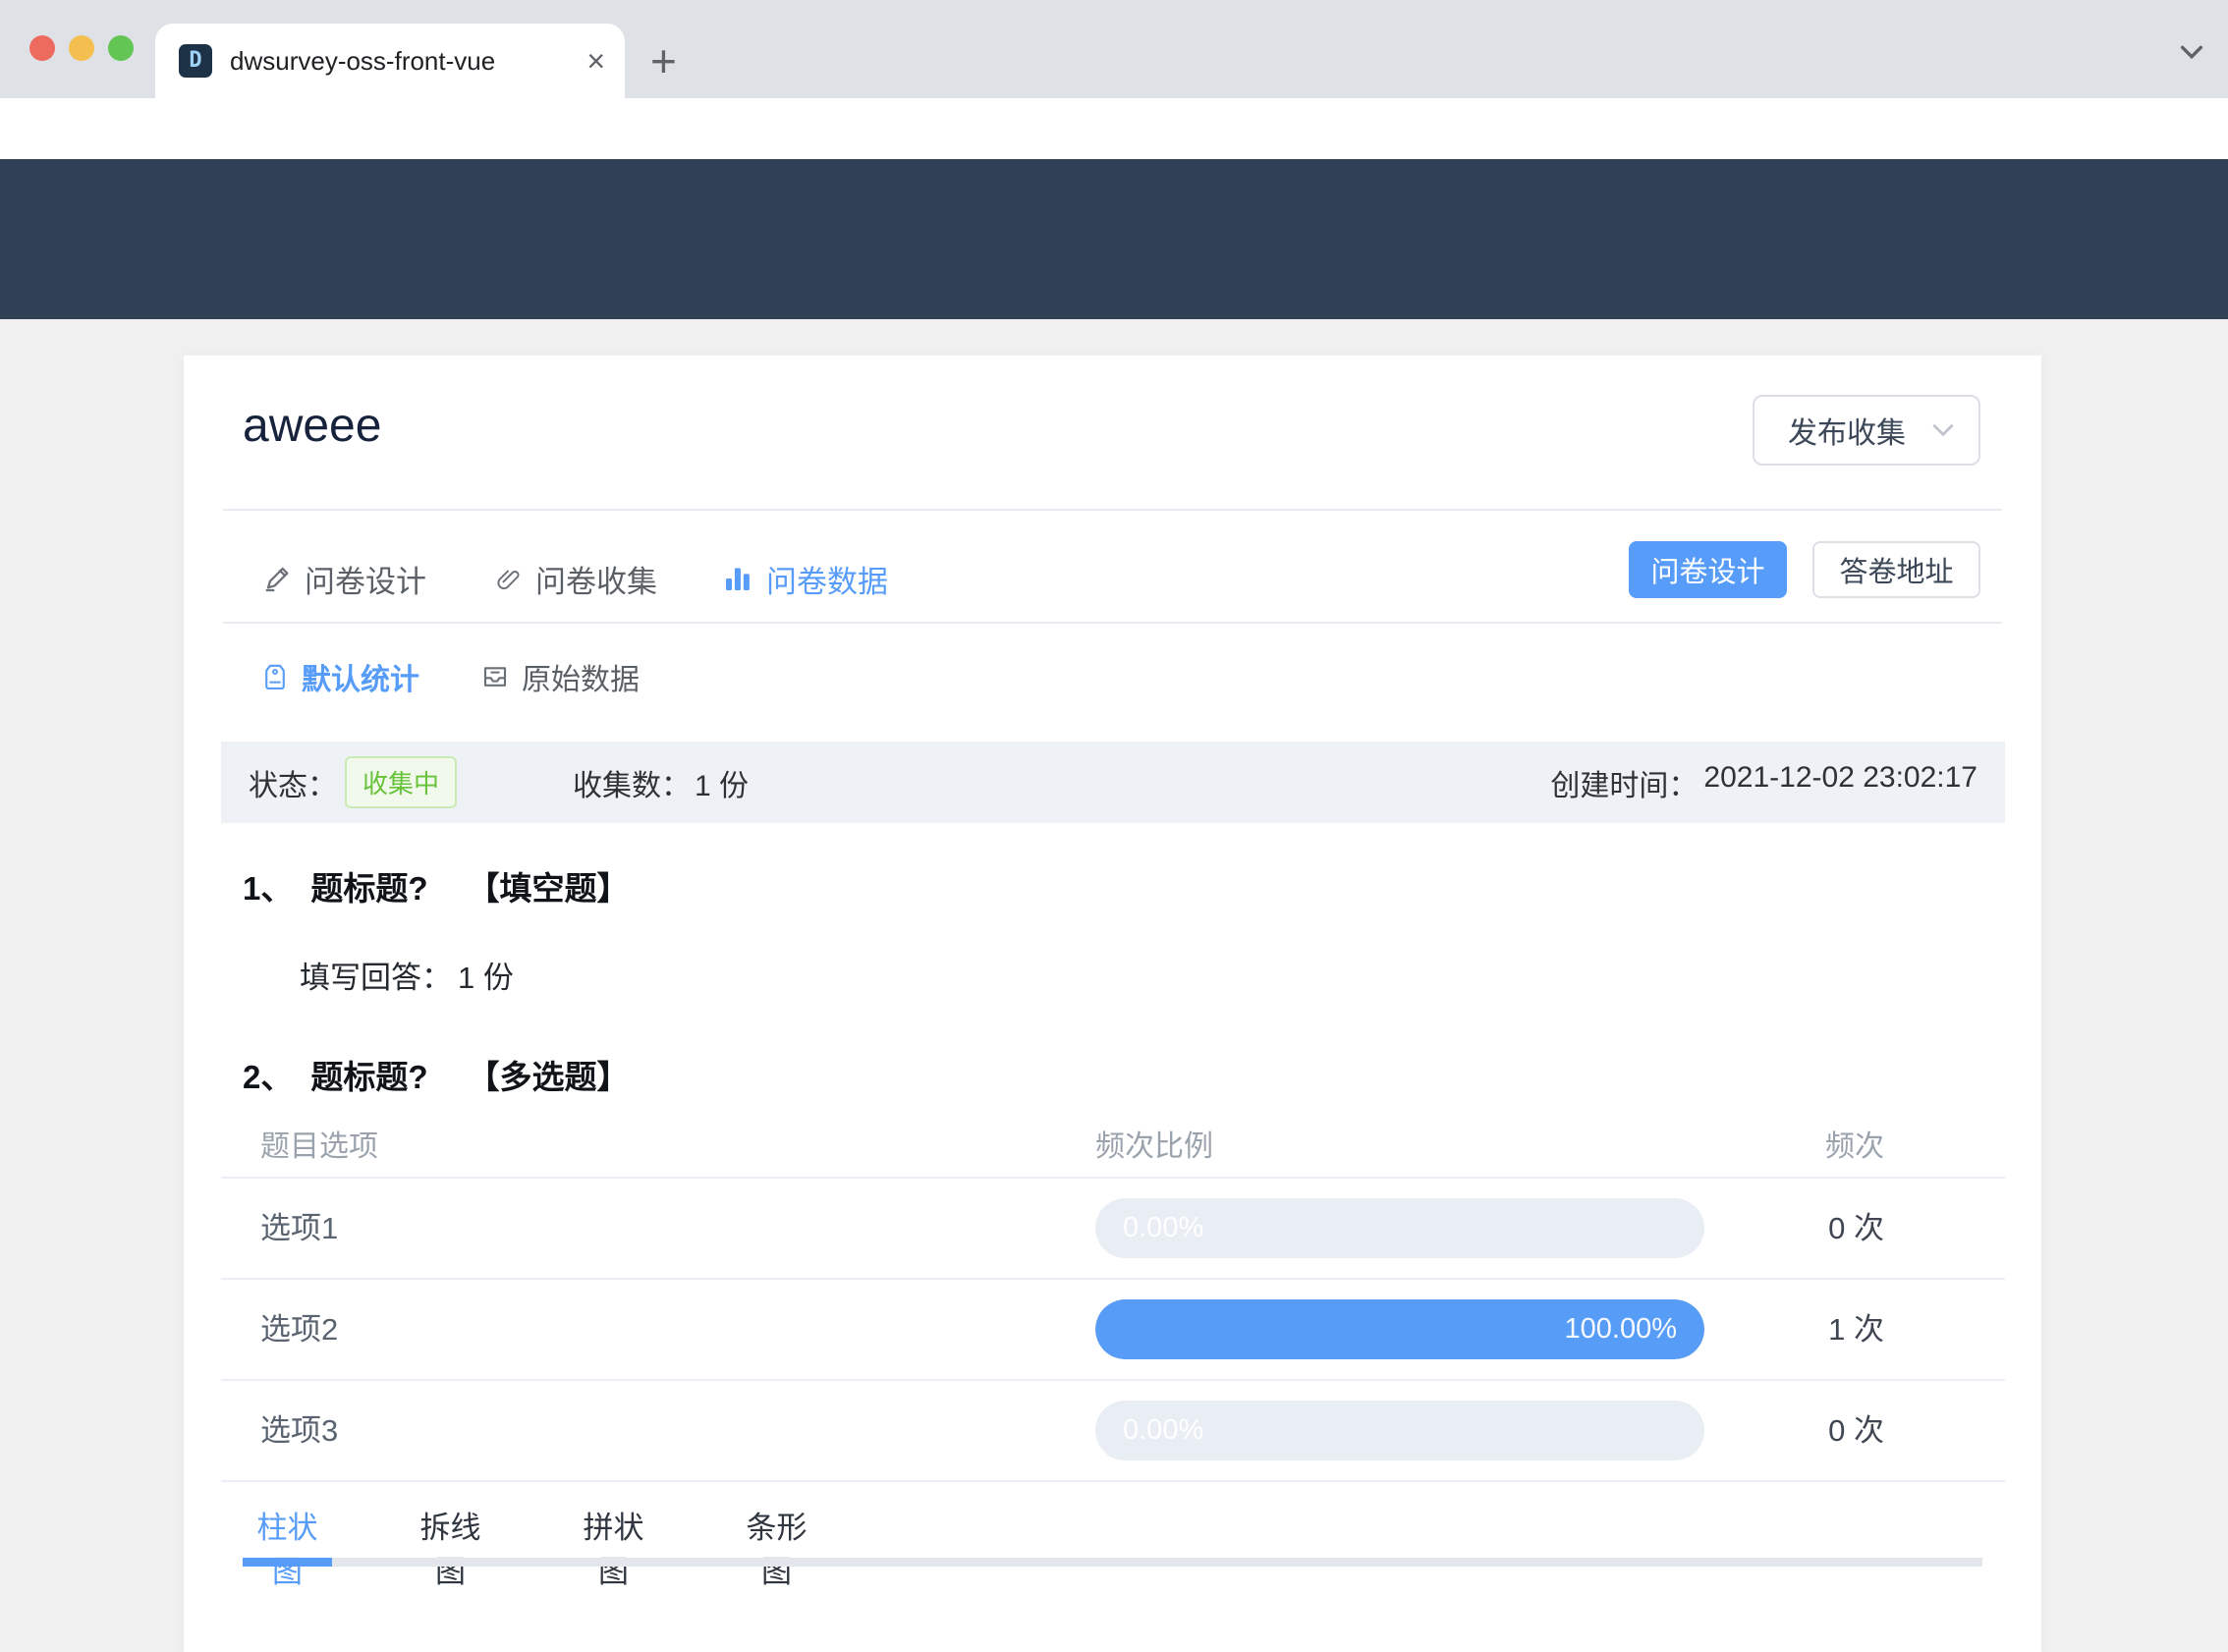 This screenshot has width=2228, height=1652. What do you see at coordinates (827, 581) in the screenshot?
I see `tab-label: 问卷数据` at bounding box center [827, 581].